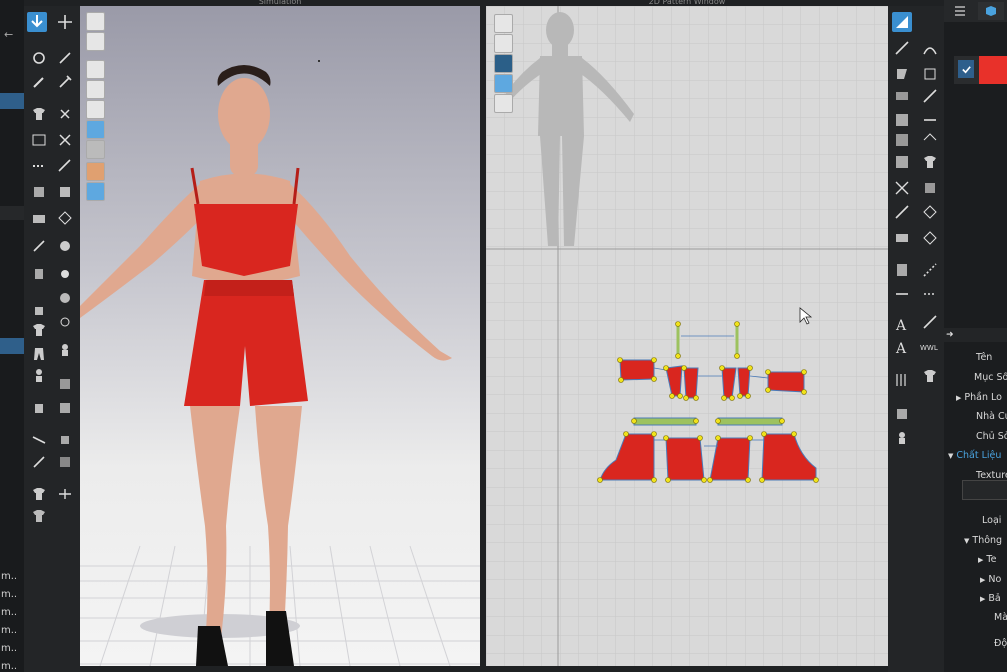  What do you see at coordinates (930, 48) in the screenshot?
I see `edit-curve-icon` at bounding box center [930, 48].